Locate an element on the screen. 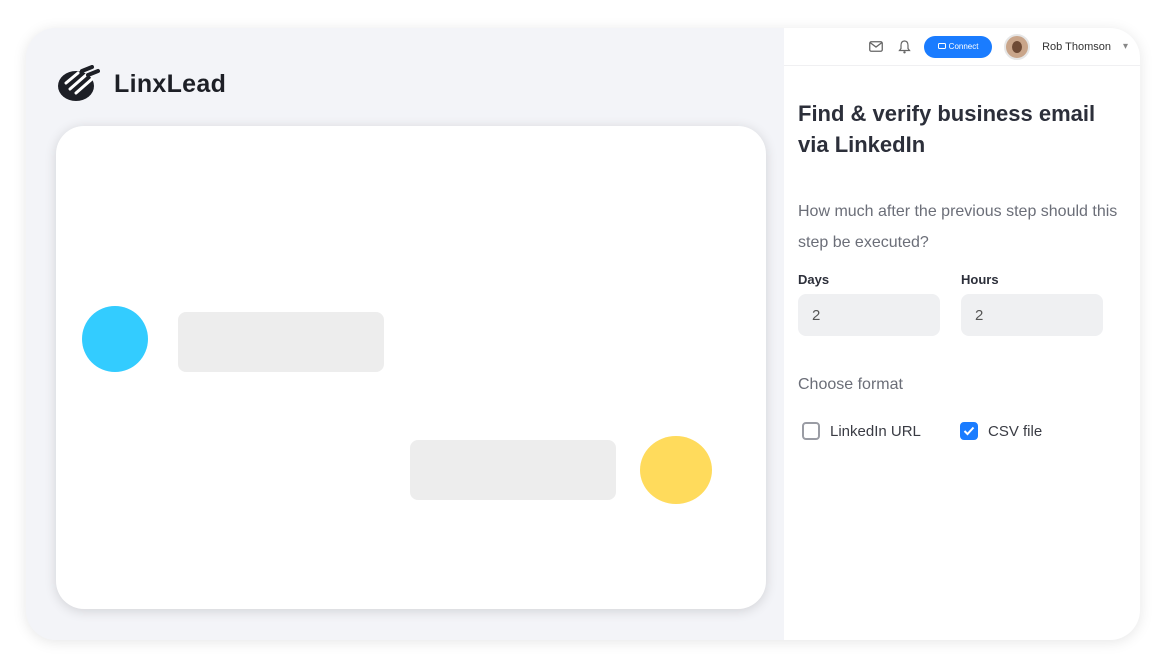 The height and width of the screenshot is (668, 1170). logo-mark-icon is located at coordinates (79, 83).